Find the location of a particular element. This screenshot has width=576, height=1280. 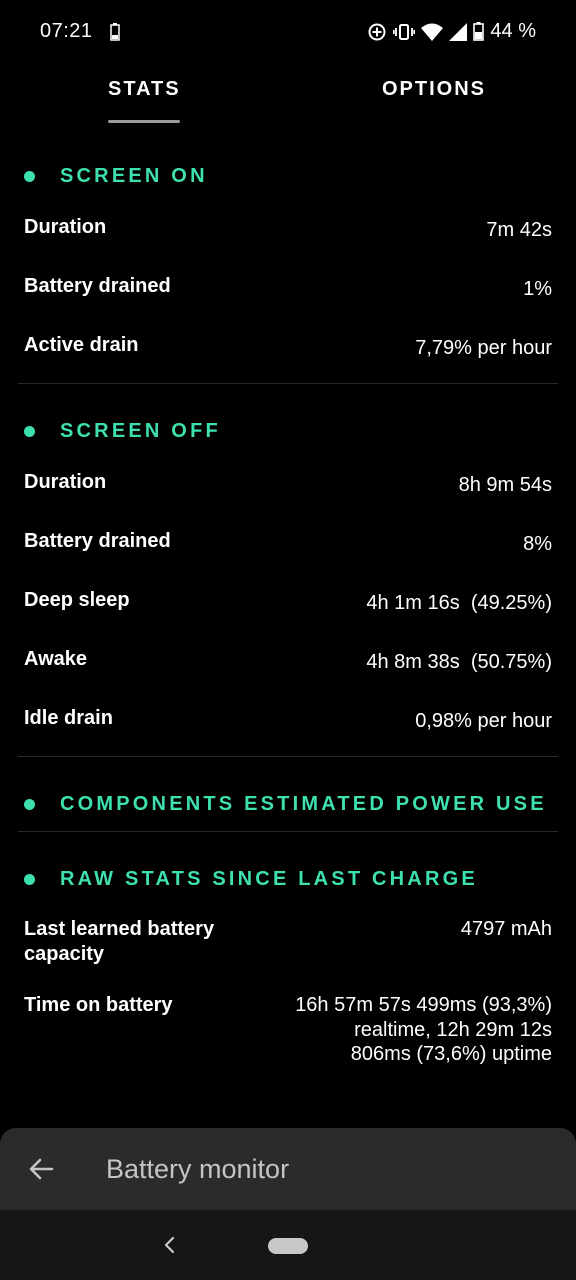

data-saver-icon is located at coordinates (377, 32).